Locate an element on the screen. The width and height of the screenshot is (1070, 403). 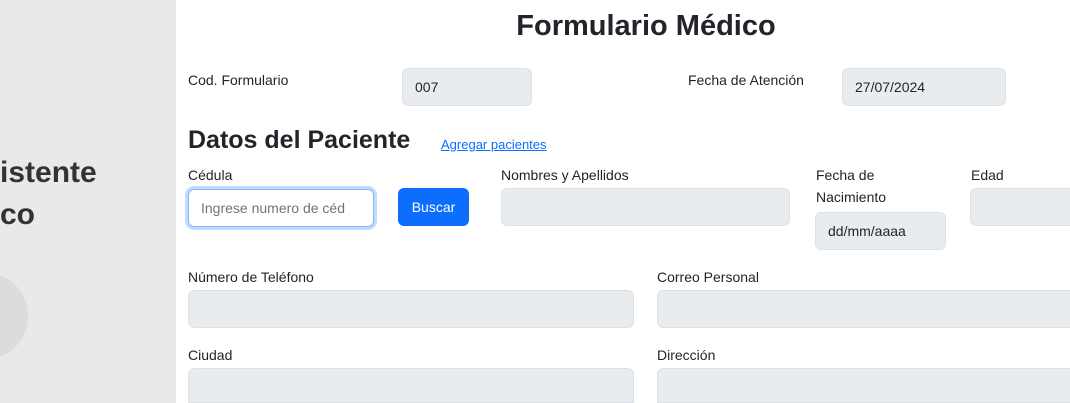
brand-line-2: co is located at coordinates (18, 214).